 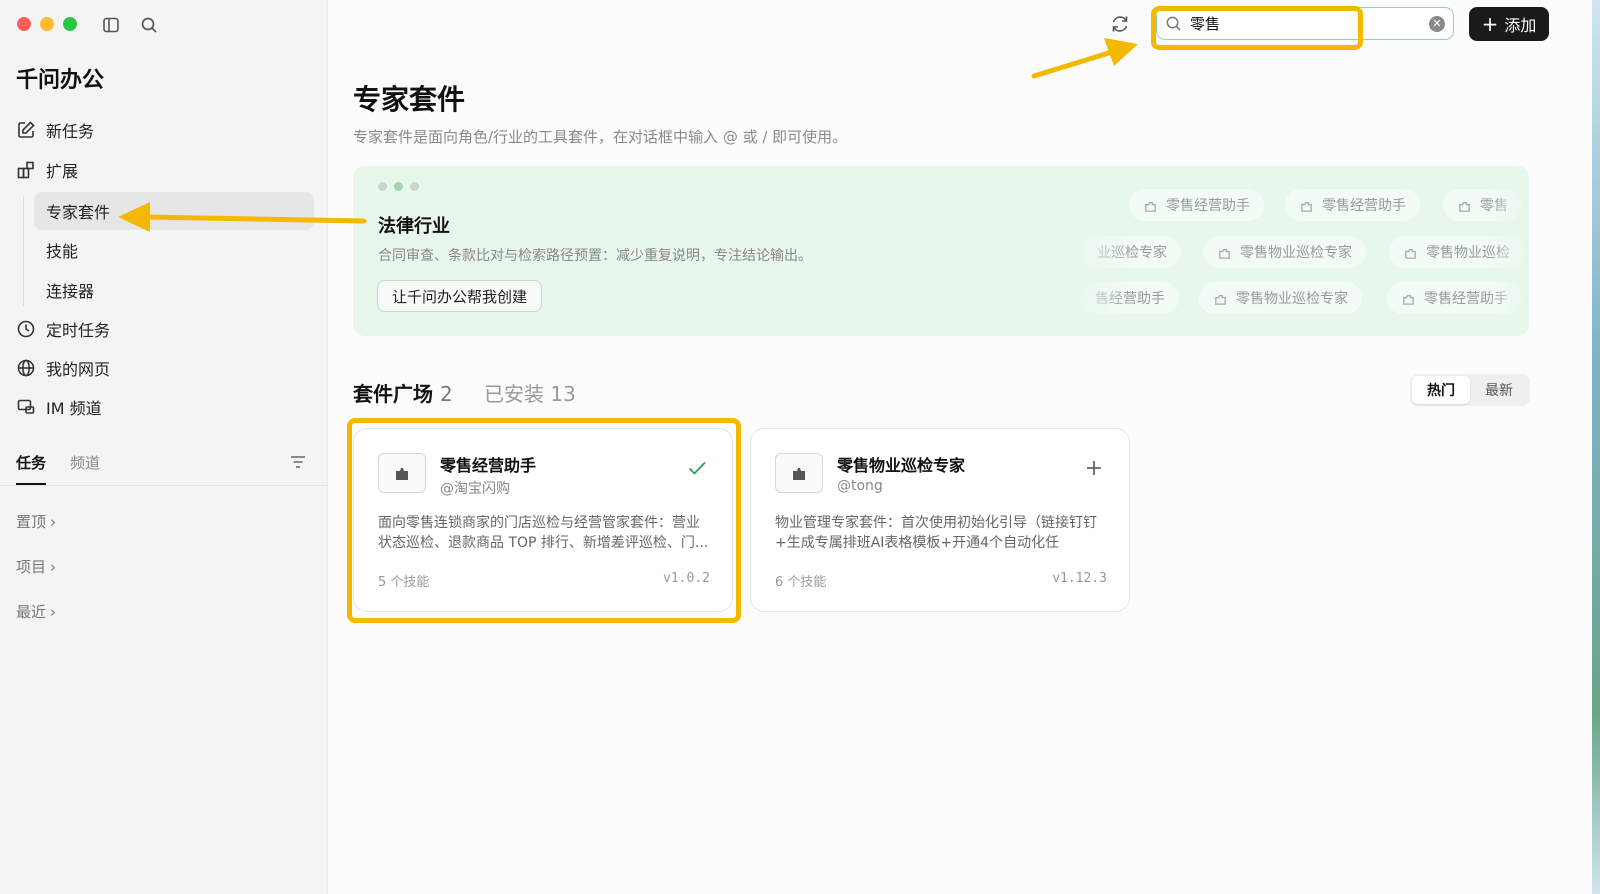 I want to click on tab-suite-market: 套件广场 2, so click(x=403, y=392).